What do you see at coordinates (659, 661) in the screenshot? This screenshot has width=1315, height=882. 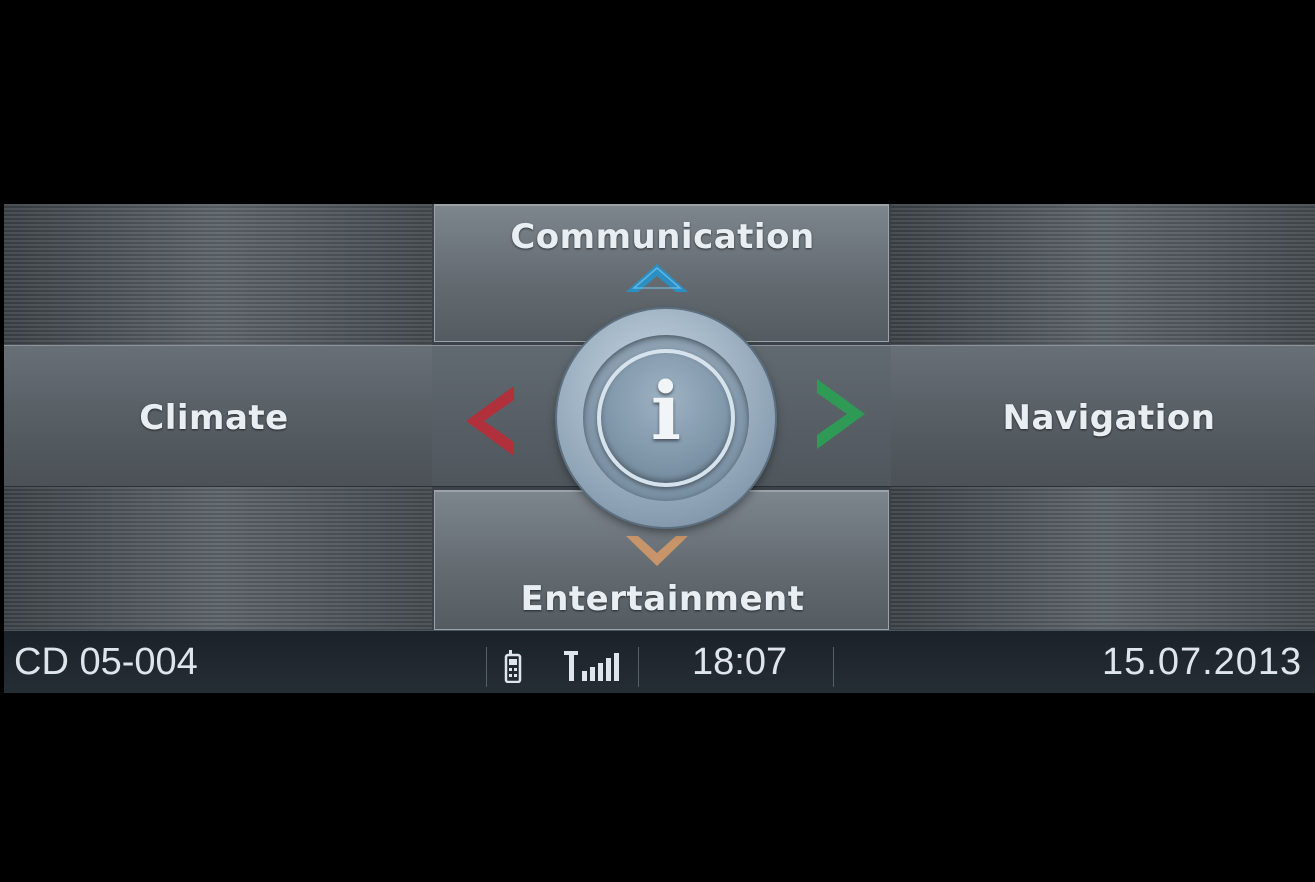 I see `status-bar: CD 05-004 18:07 15.07.2013` at bounding box center [659, 661].